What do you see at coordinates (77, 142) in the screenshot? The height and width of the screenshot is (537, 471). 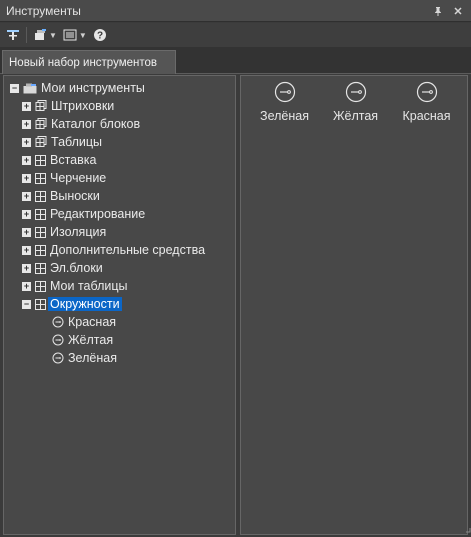 I see `tree-item-label: Таблицы` at bounding box center [77, 142].